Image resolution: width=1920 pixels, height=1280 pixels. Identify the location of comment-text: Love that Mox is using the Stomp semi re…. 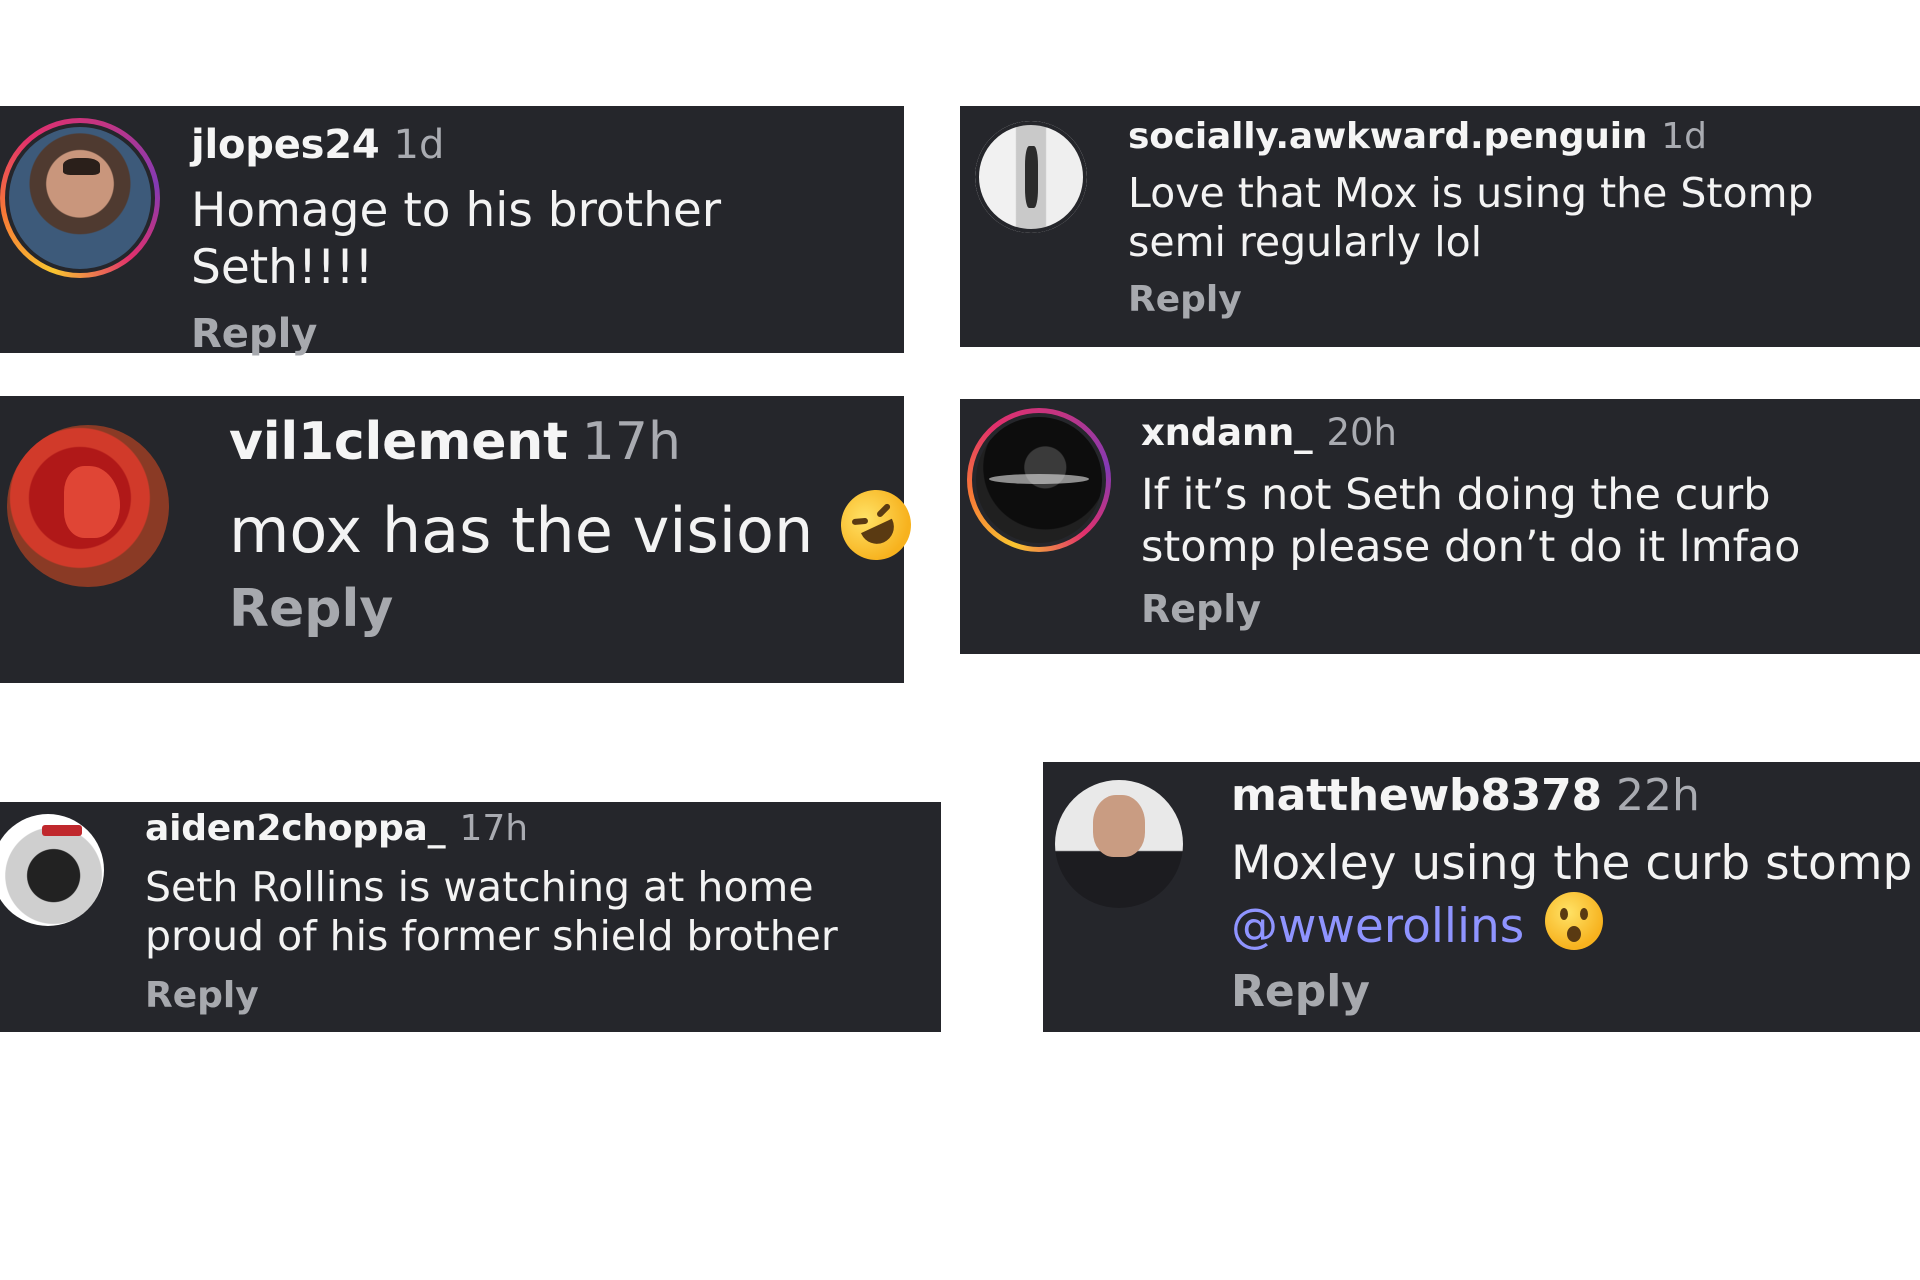
(1471, 218).